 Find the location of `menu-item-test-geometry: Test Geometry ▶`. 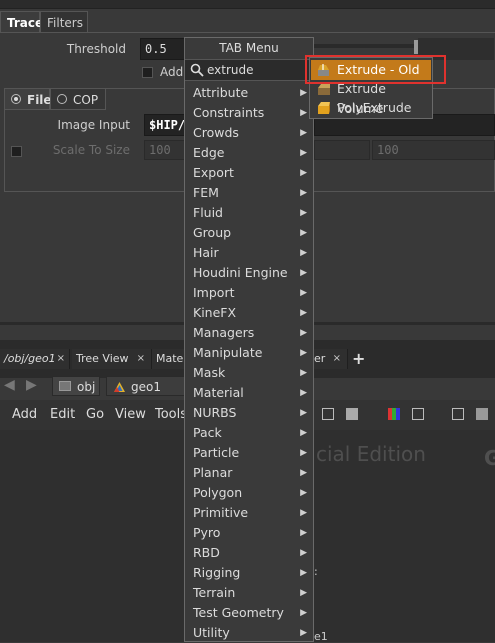

menu-item-test-geometry: Test Geometry ▶ is located at coordinates (249, 613).